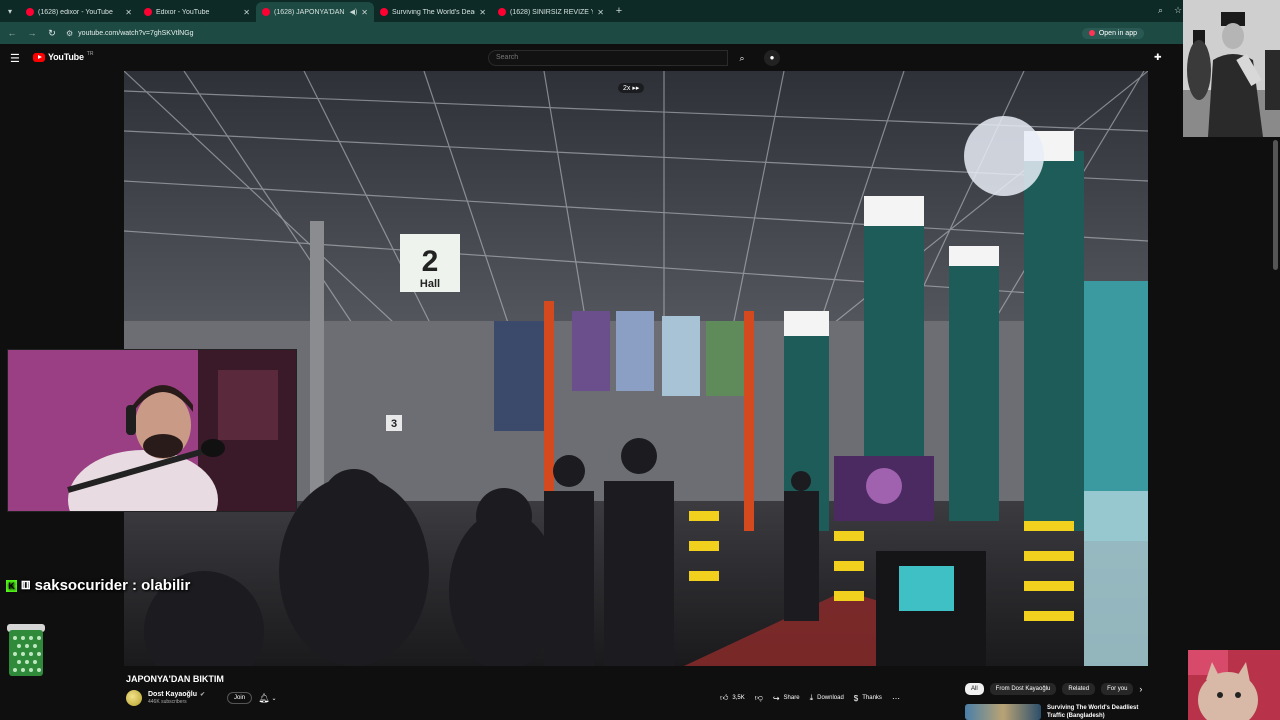 The width and height of the screenshot is (1280, 720). I want to click on subscribe-bell-button: 🔔︎ ⌄, so click(267, 698).